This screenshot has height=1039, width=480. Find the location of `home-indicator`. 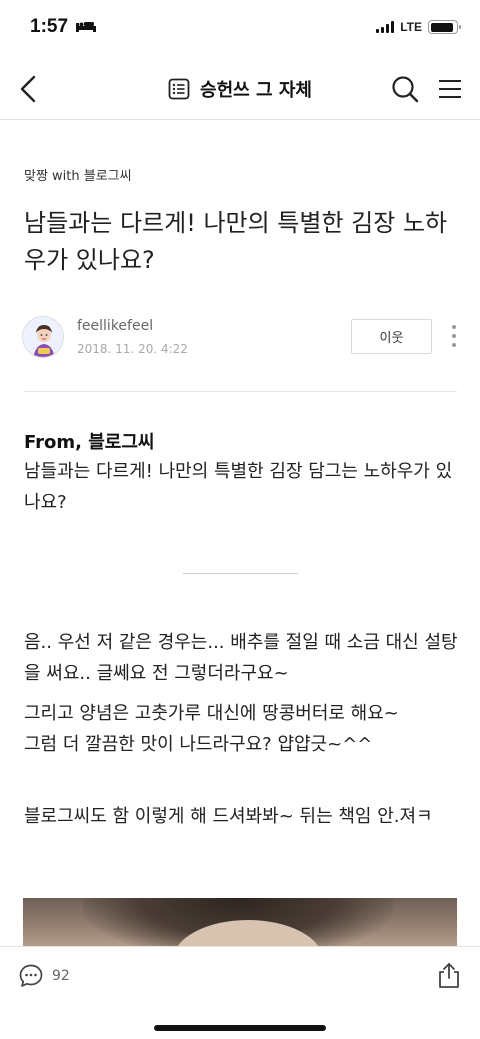

home-indicator is located at coordinates (240, 1028).